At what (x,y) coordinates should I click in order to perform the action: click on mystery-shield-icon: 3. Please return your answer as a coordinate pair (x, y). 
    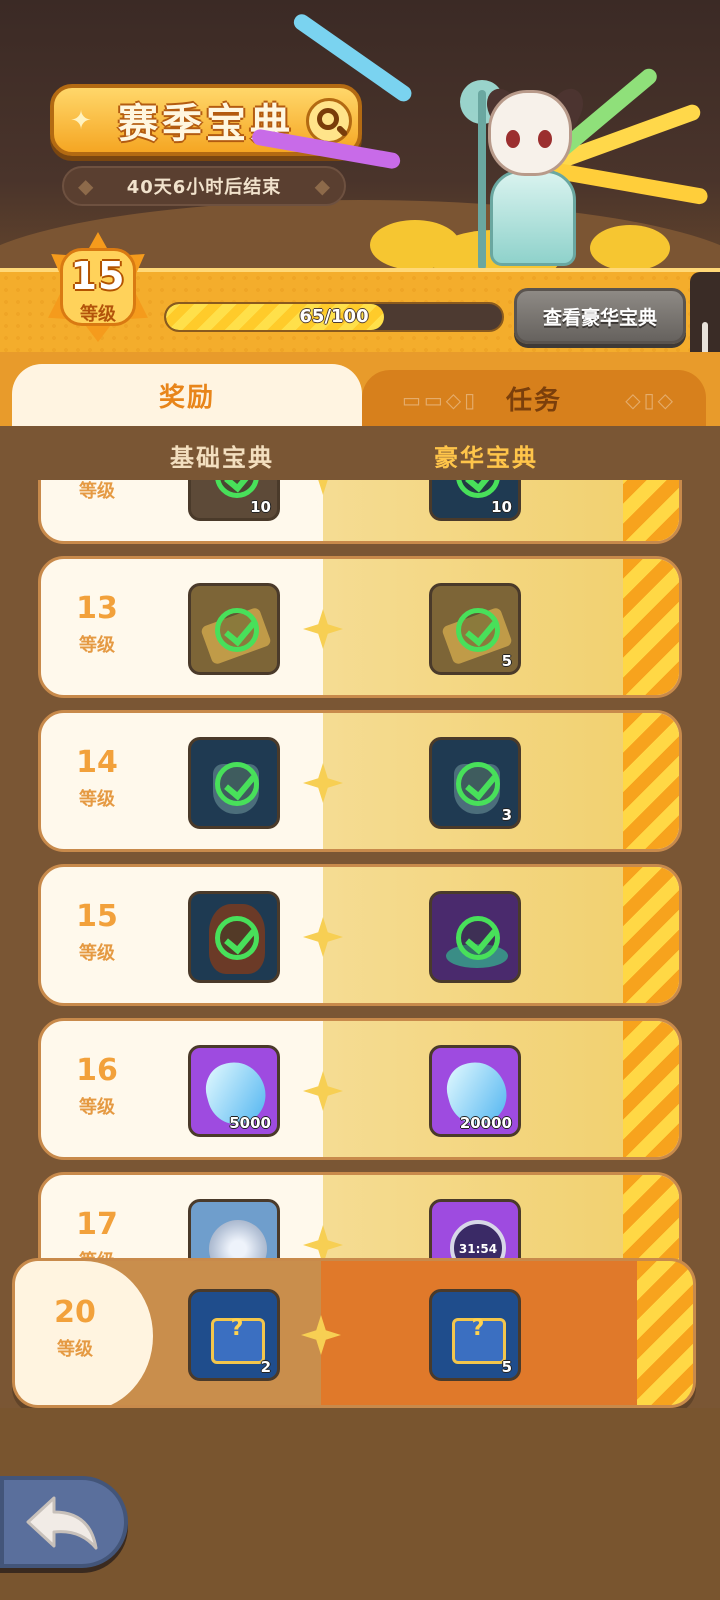
    Looking at the image, I should click on (475, 783).